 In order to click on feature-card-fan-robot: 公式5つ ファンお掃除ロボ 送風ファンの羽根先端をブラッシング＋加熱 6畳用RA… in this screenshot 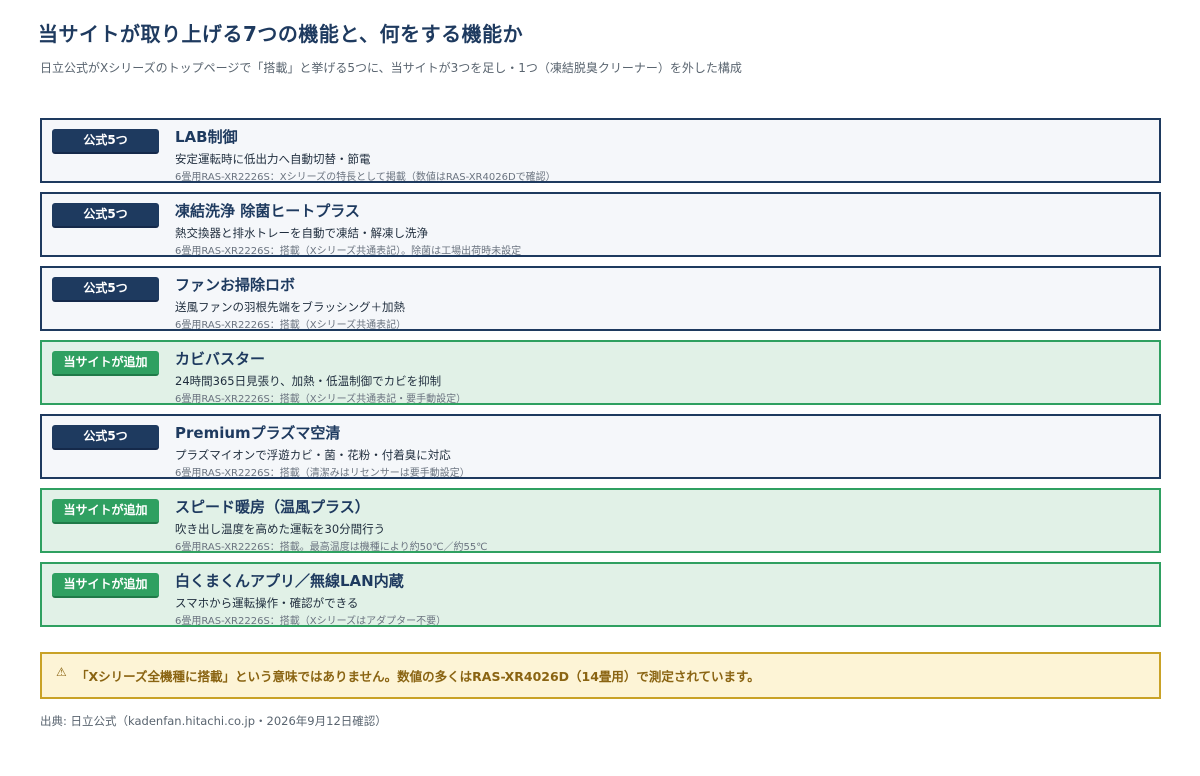, I will do `click(600, 298)`.